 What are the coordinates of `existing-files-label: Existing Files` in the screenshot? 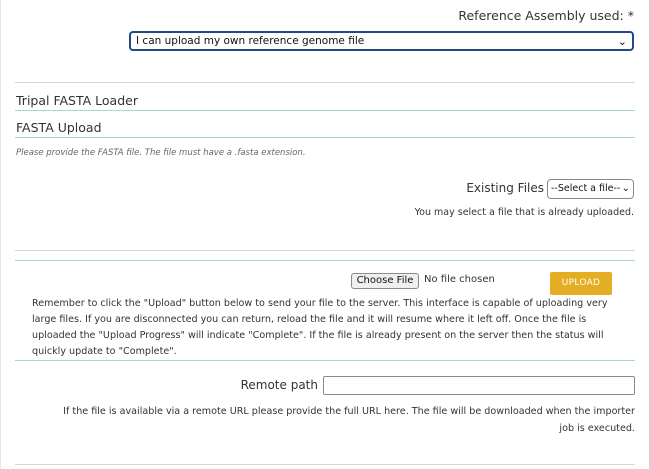 It's located at (505, 188).